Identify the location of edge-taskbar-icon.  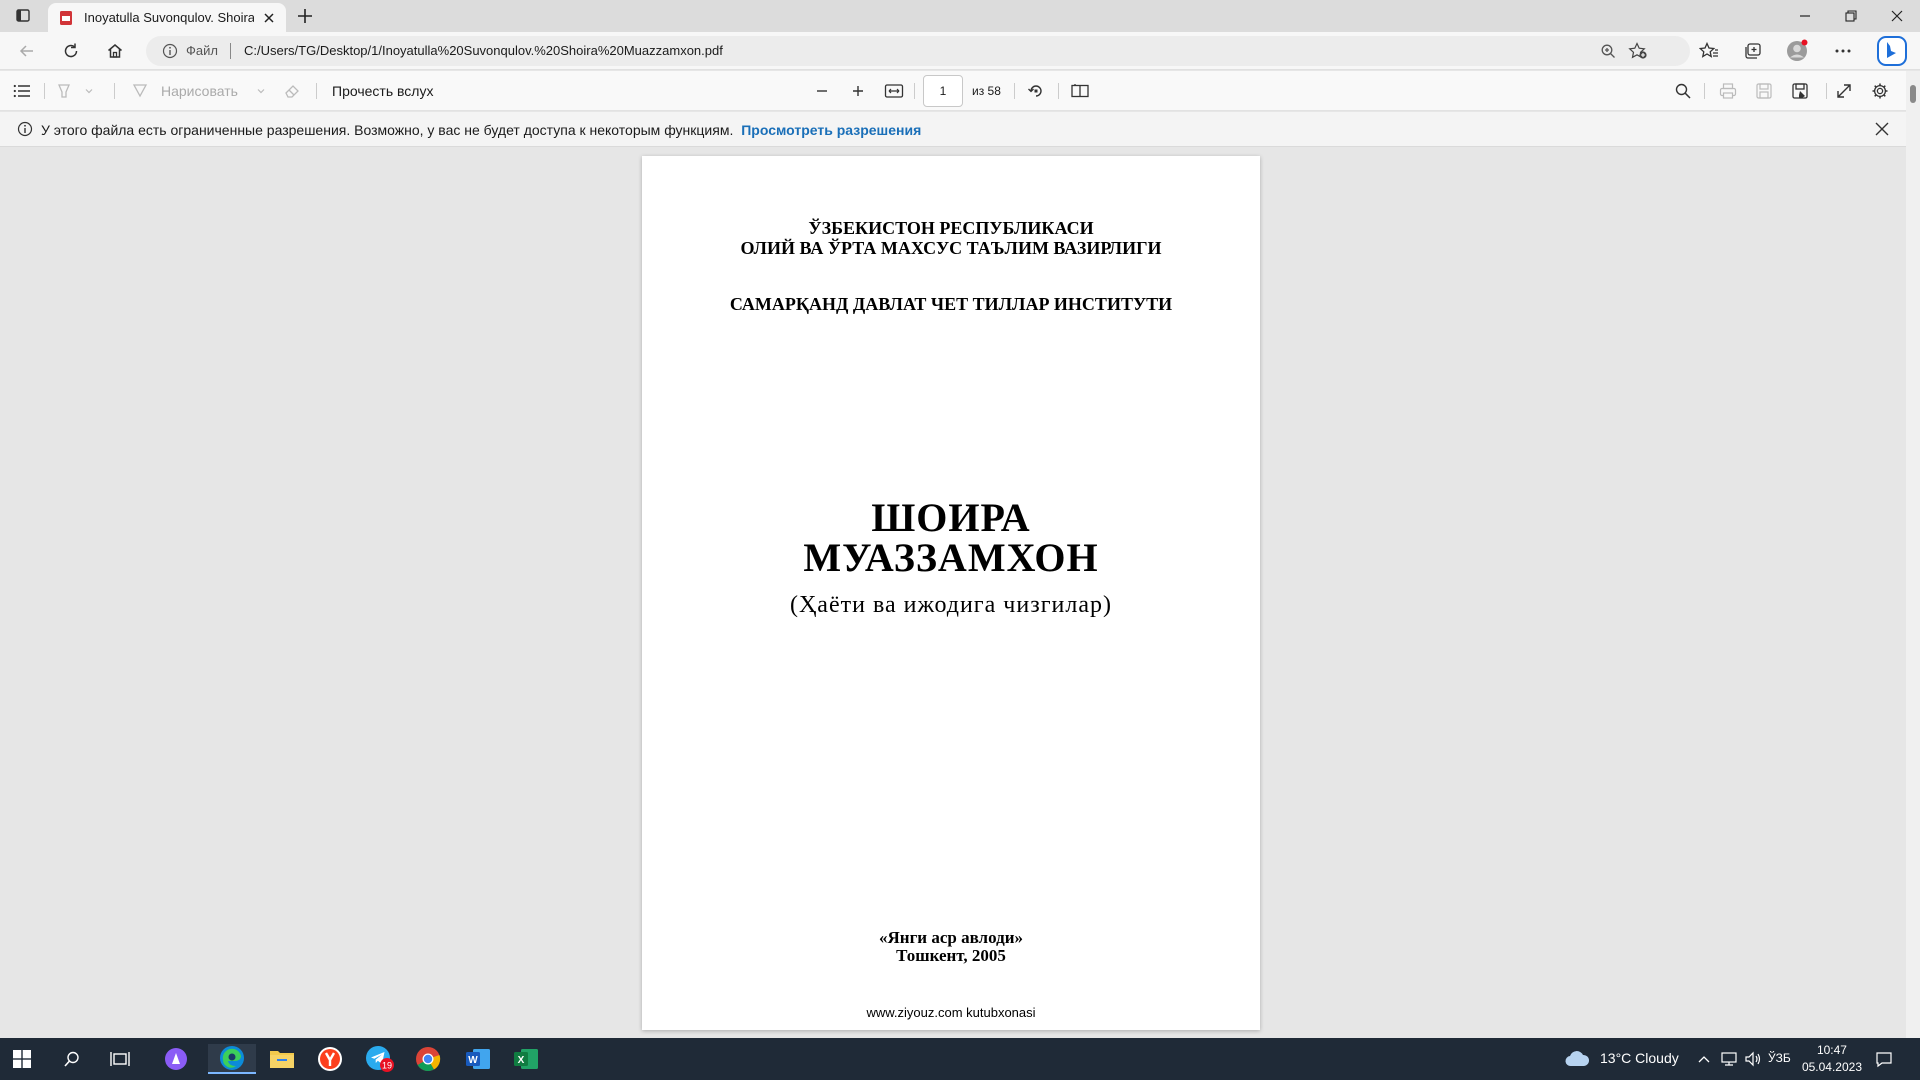
(232, 1059).